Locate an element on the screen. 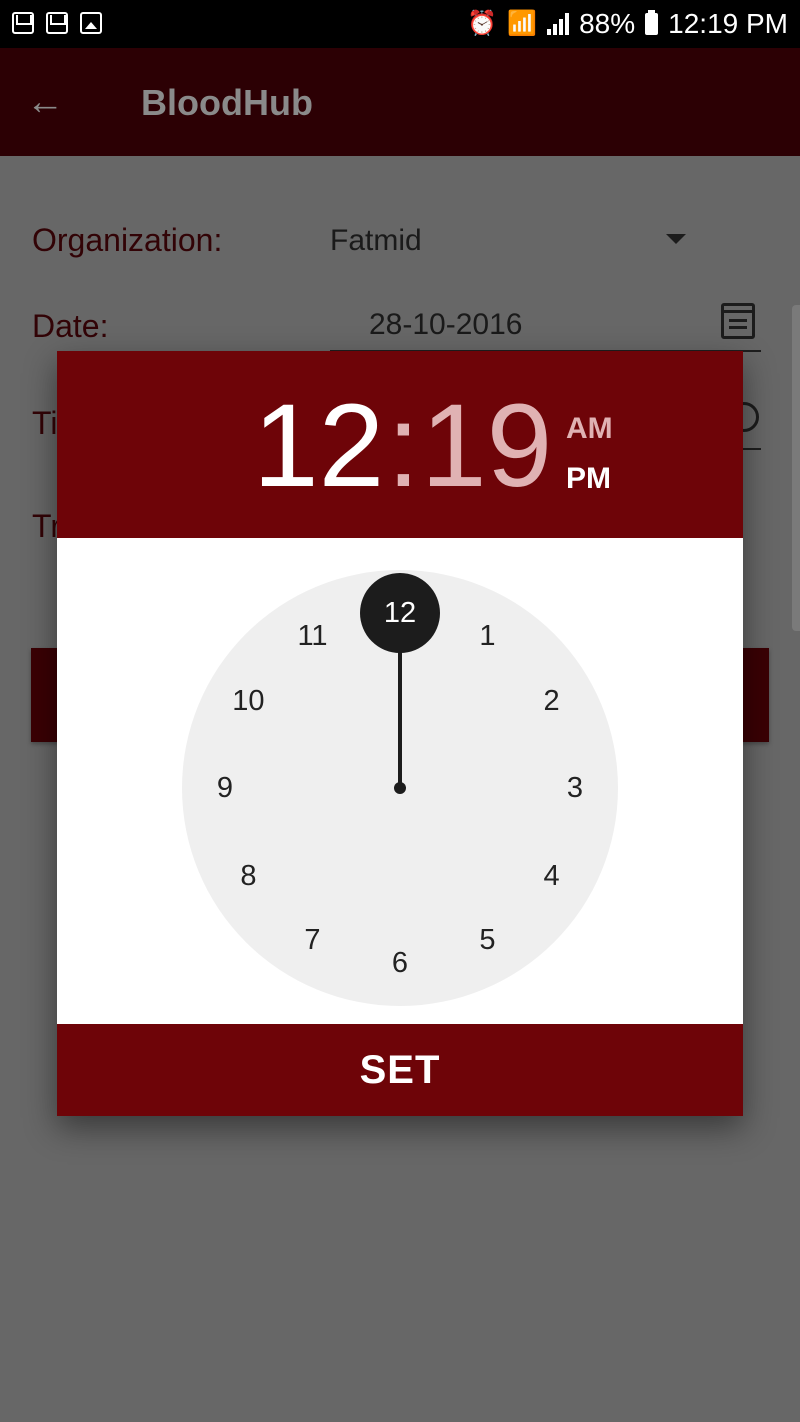  clock-center-dot is located at coordinates (400, 788).